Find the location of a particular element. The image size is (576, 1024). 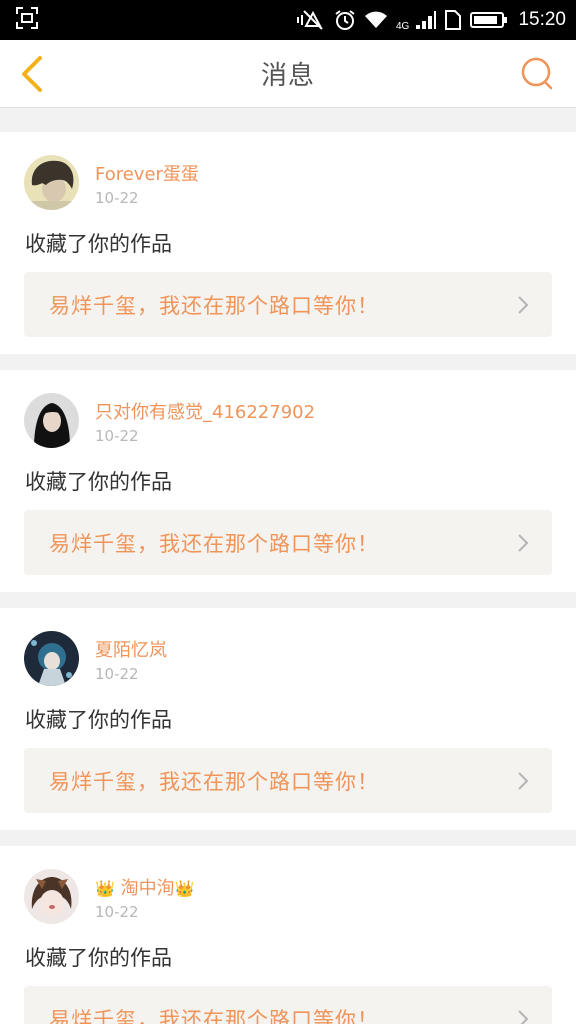

chevron-left-icon is located at coordinates (32, 74).